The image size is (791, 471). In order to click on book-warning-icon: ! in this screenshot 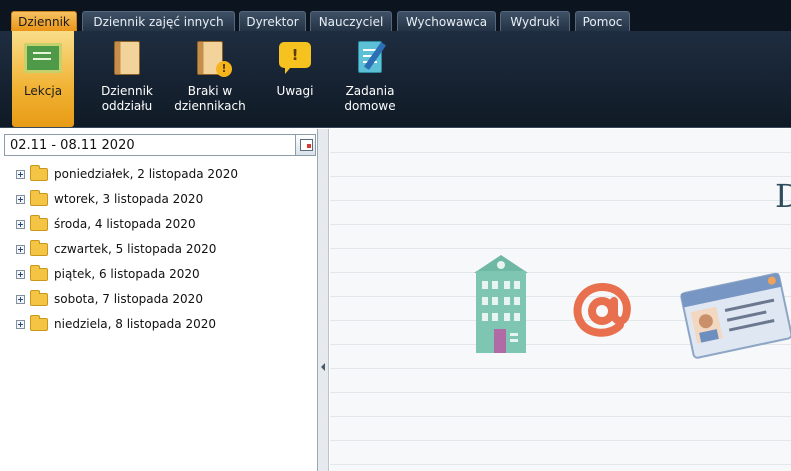, I will do `click(210, 59)`.